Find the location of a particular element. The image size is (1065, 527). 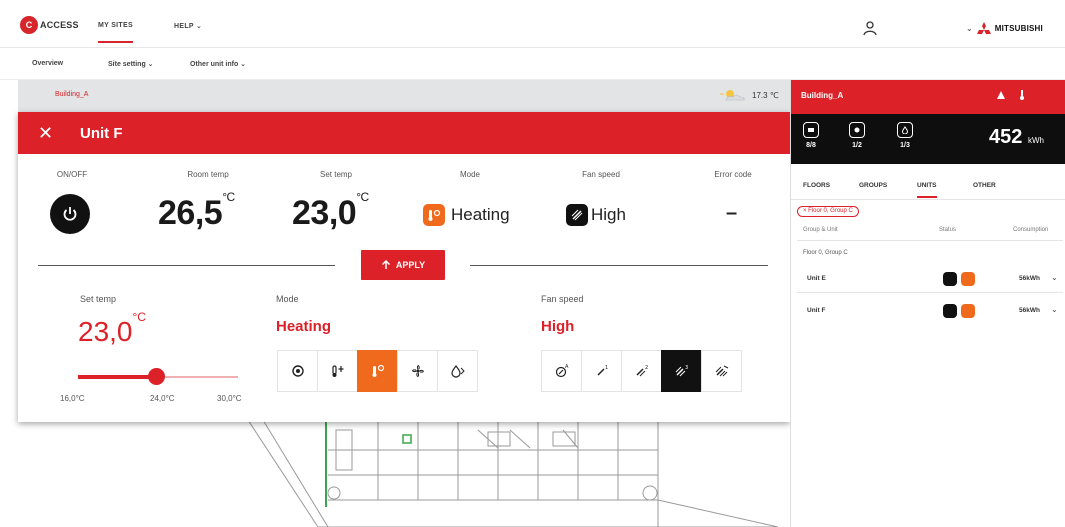

onoff-label: ON/OFF is located at coordinates (72, 174).